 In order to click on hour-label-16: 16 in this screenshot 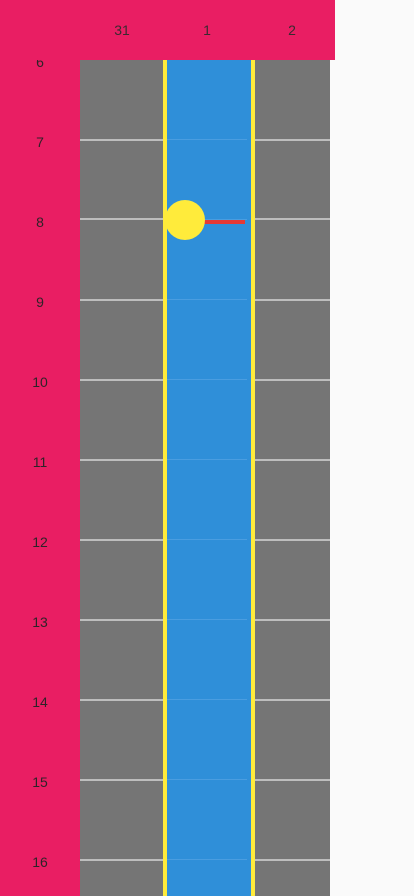, I will do `click(40, 862)`.